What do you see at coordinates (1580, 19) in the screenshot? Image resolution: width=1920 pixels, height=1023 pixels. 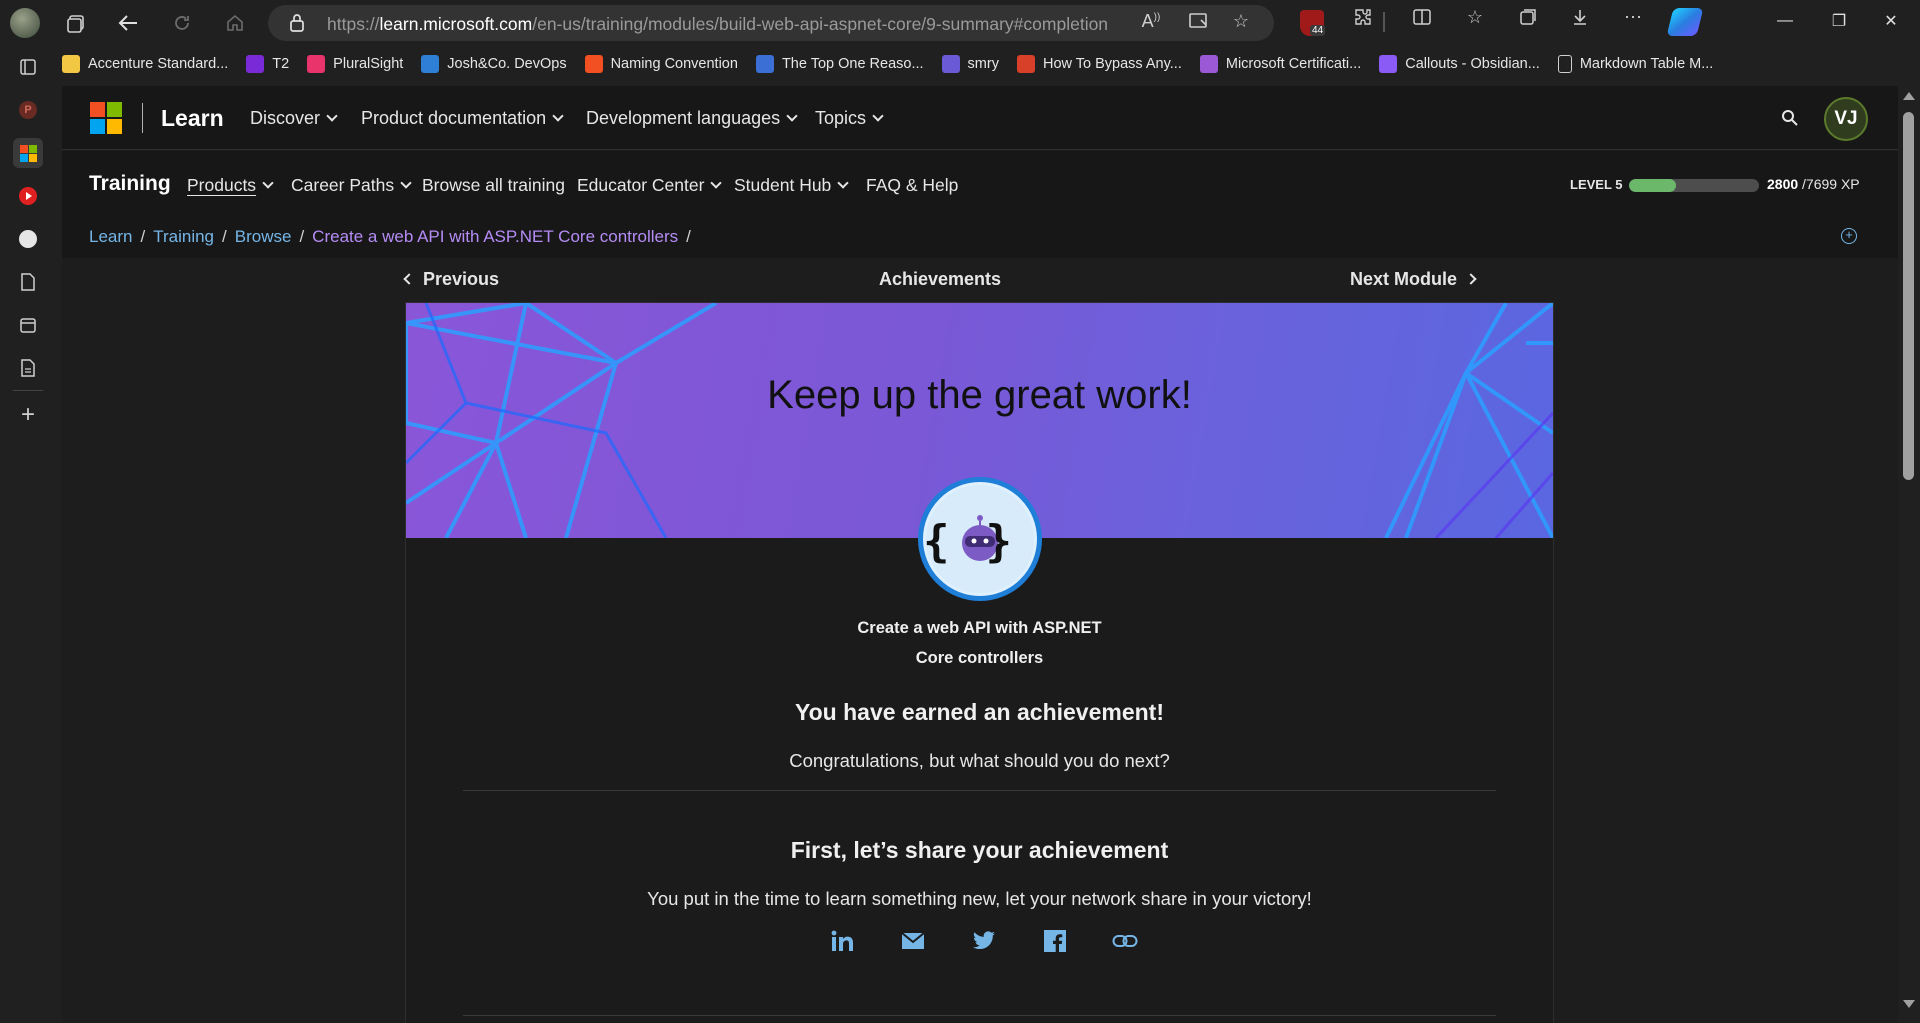 I see `downloads-icon` at bounding box center [1580, 19].